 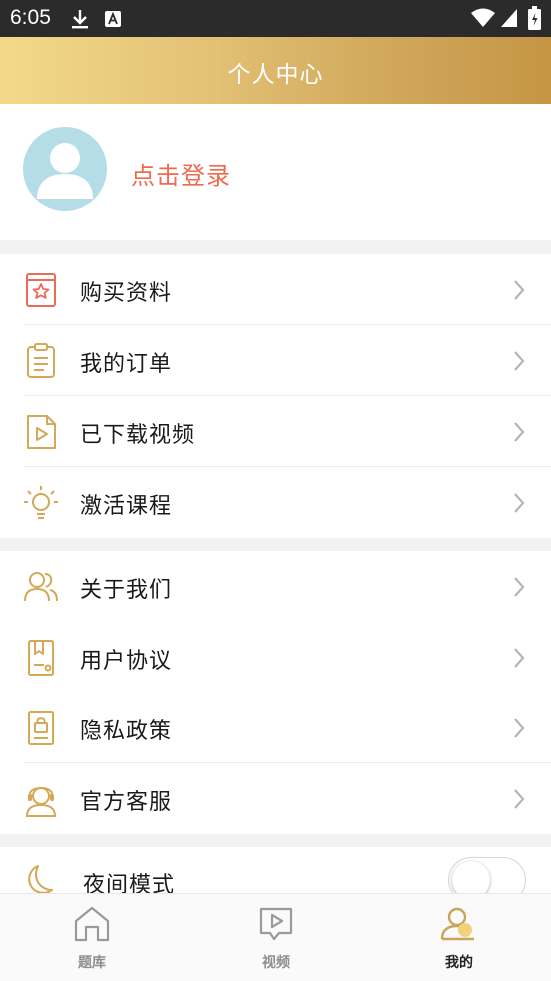 I want to click on menu-item-privacy-policy: 隐私政策, so click(x=275, y=727).